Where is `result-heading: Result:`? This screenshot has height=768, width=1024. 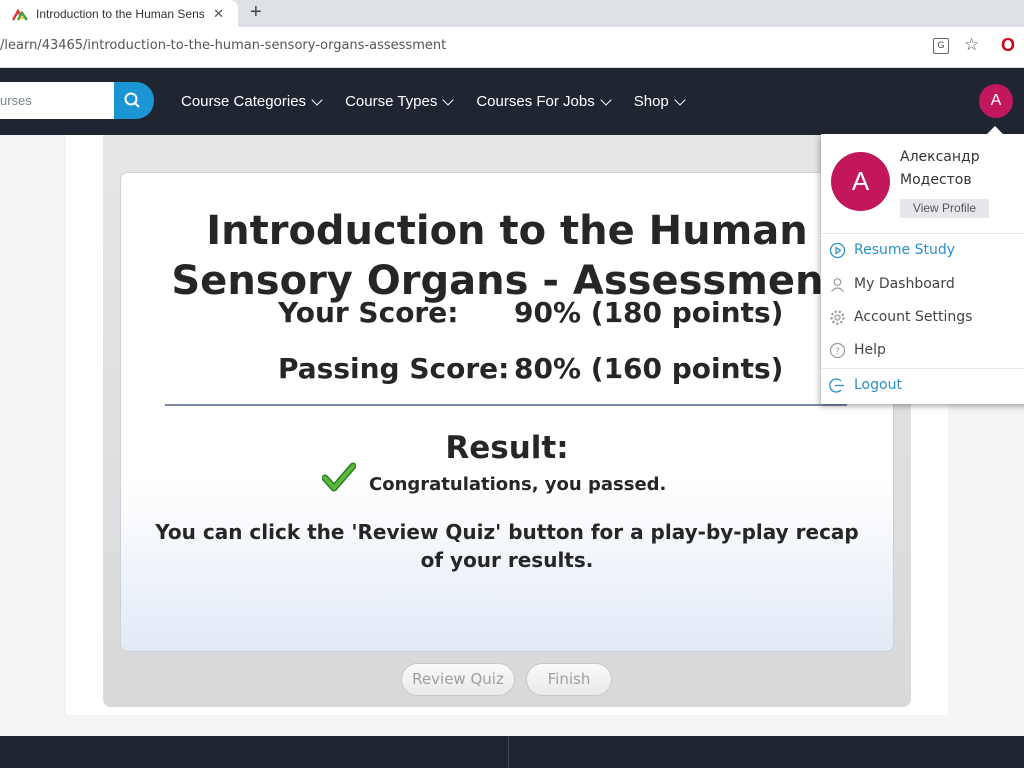
result-heading: Result: is located at coordinates (507, 448).